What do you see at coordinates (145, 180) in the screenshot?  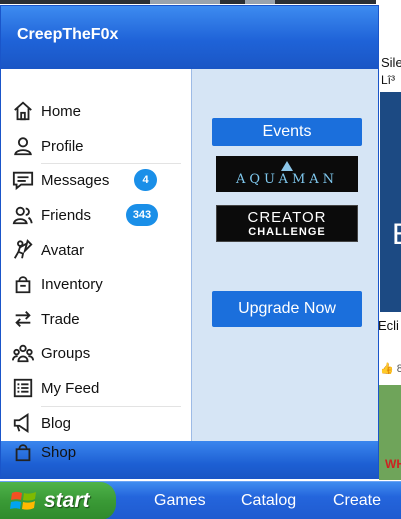 I see `messages-badge: 4` at bounding box center [145, 180].